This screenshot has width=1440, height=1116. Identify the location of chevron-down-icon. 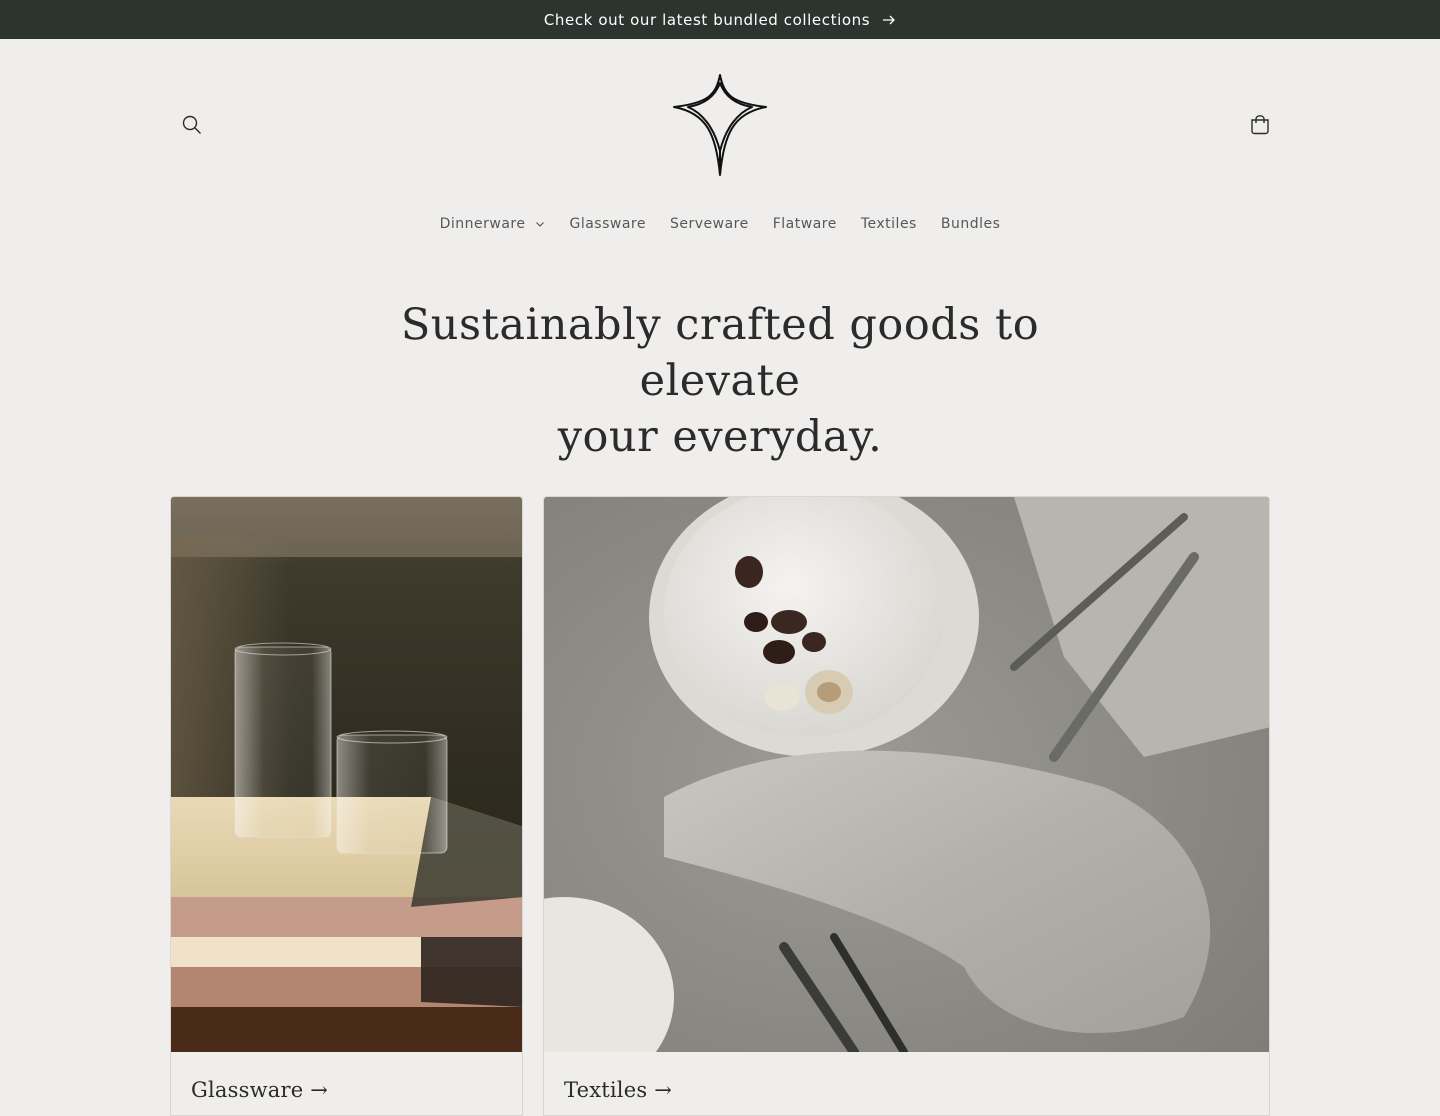
(540, 224).